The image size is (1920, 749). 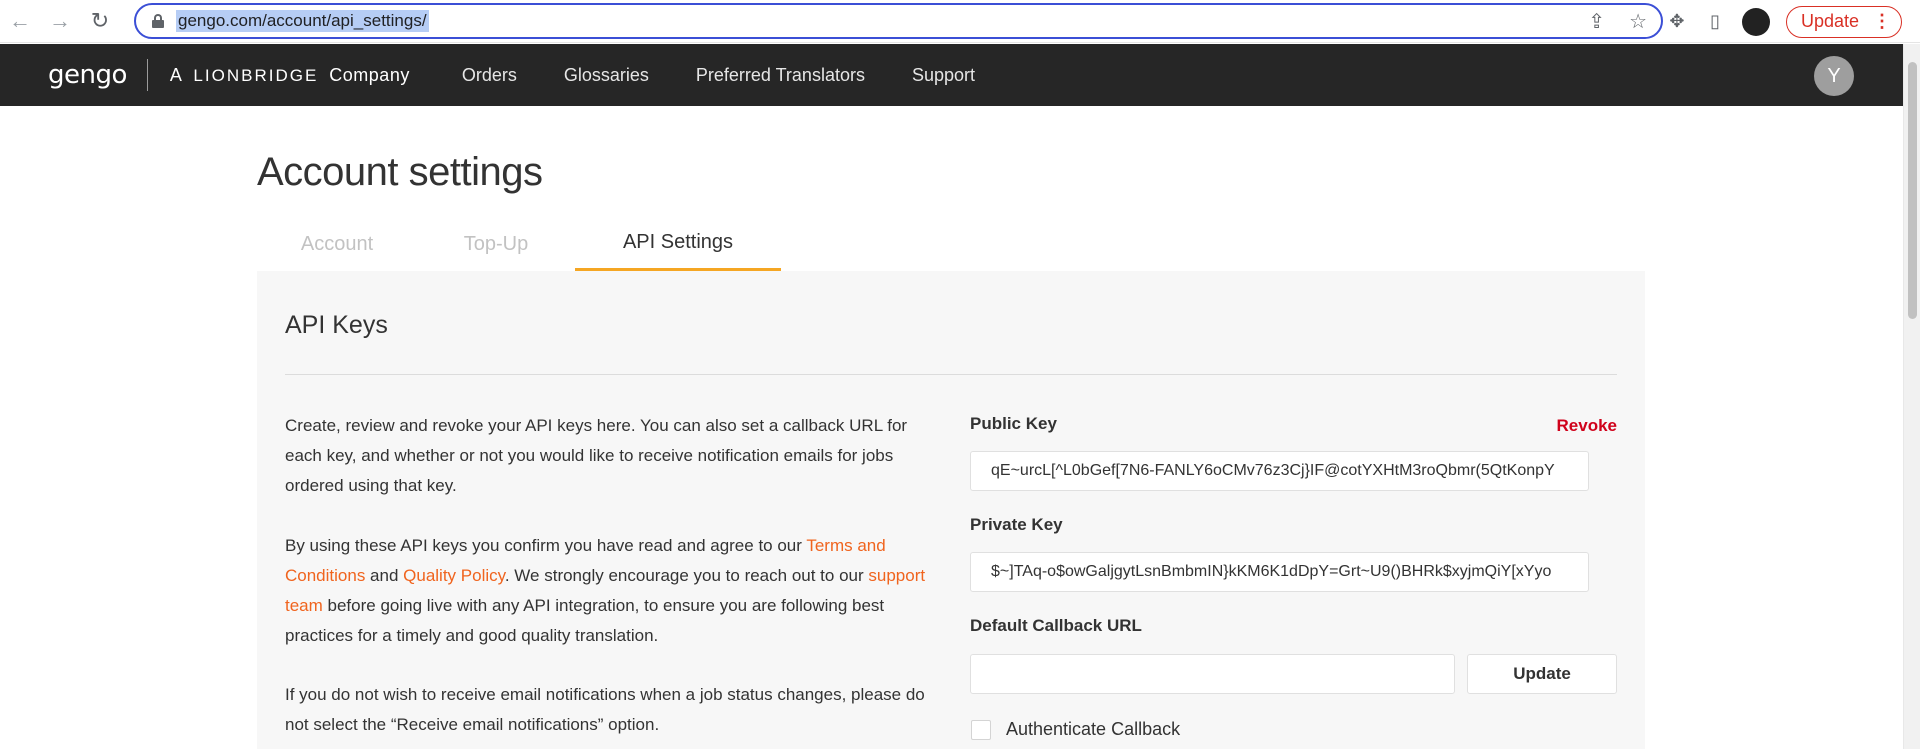 What do you see at coordinates (1212, 674) in the screenshot?
I see `callback-url-input` at bounding box center [1212, 674].